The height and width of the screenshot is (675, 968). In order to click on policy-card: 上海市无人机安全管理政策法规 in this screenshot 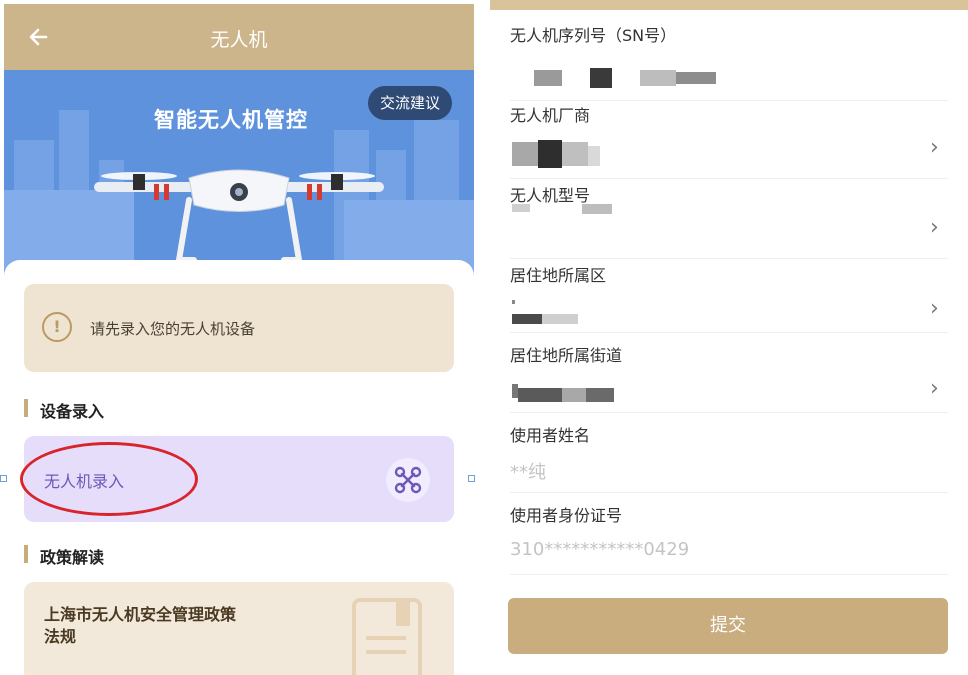, I will do `click(239, 628)`.